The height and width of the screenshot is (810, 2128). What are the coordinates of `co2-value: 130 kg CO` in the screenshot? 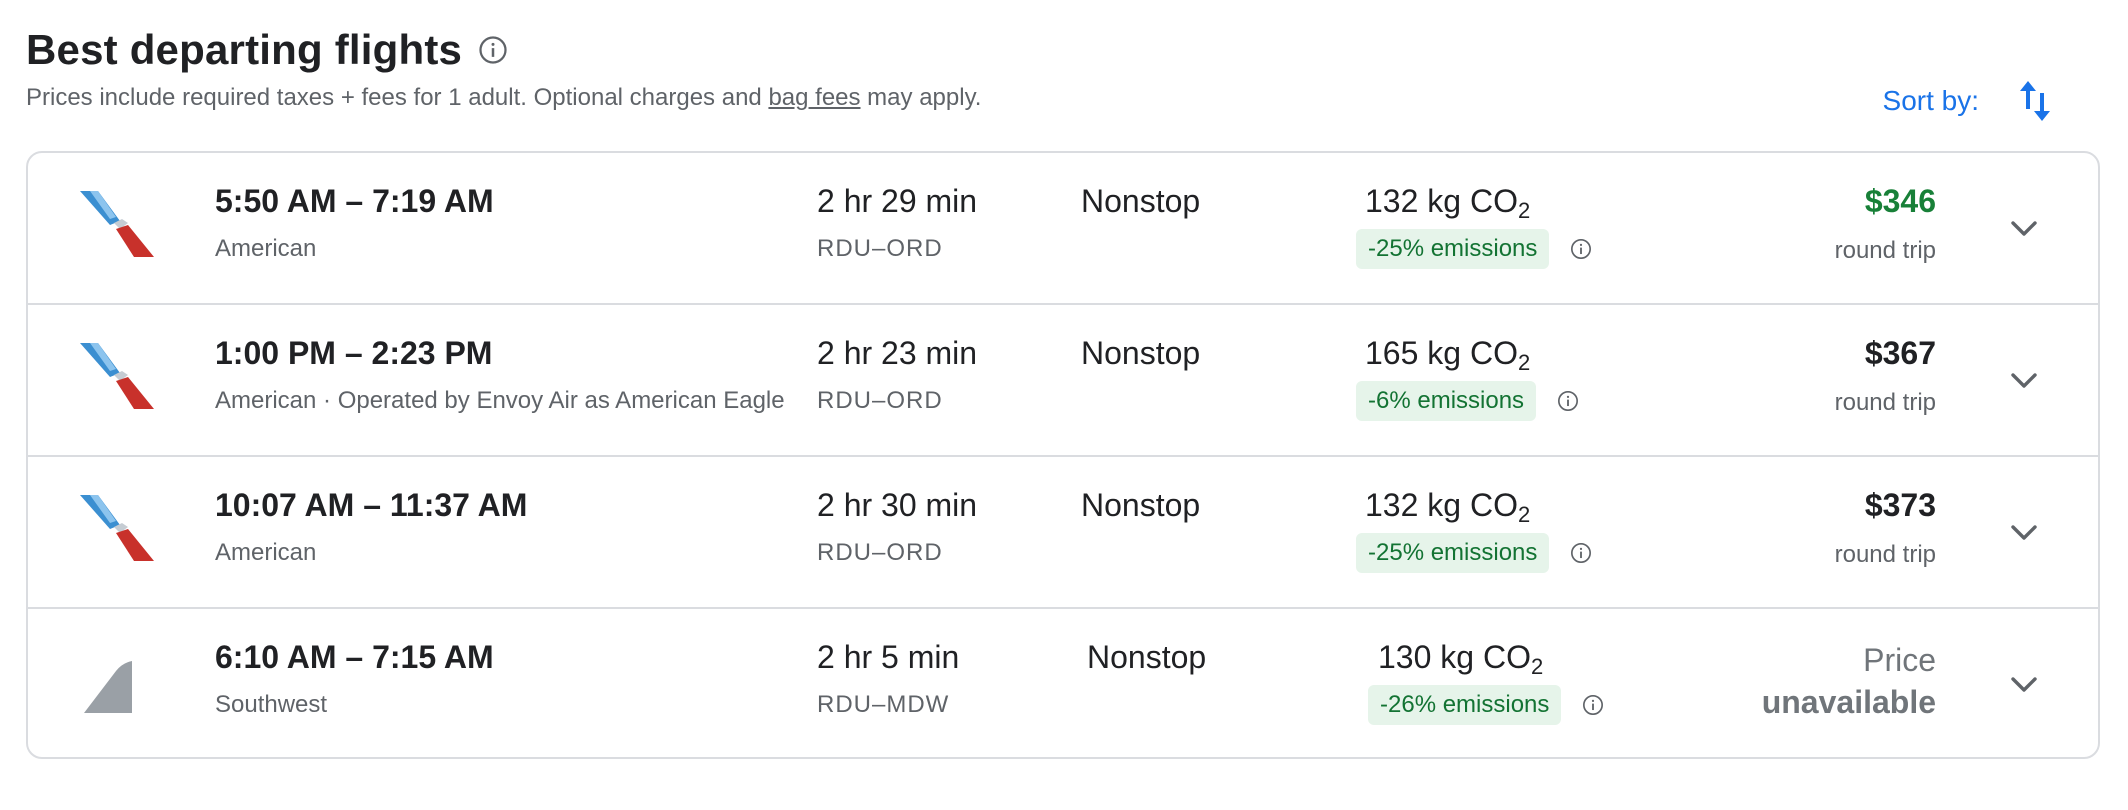 It's located at (1454, 657).